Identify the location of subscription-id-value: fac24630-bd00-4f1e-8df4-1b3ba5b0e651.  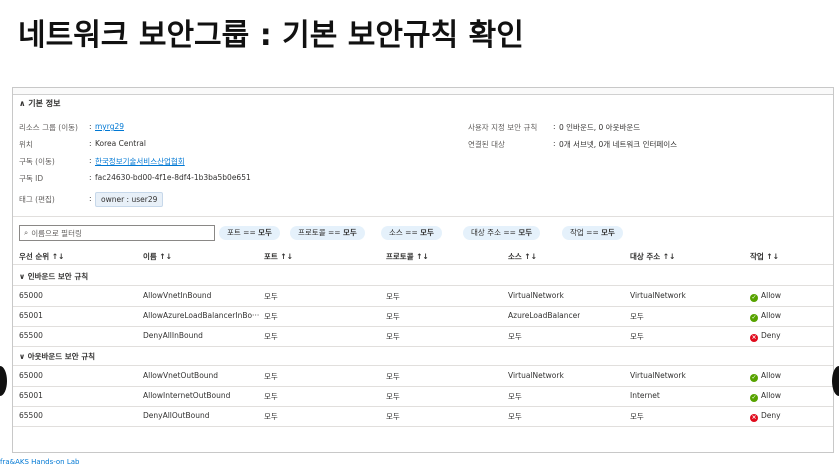
(173, 177).